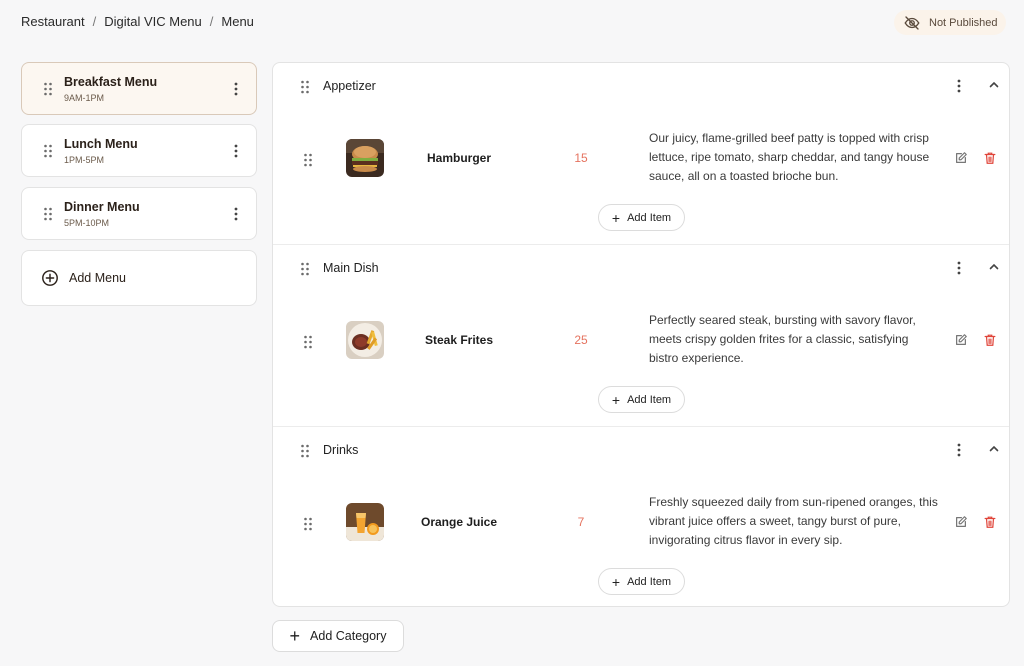 The width and height of the screenshot is (1024, 666). I want to click on category-header: Main Dish, so click(641, 268).